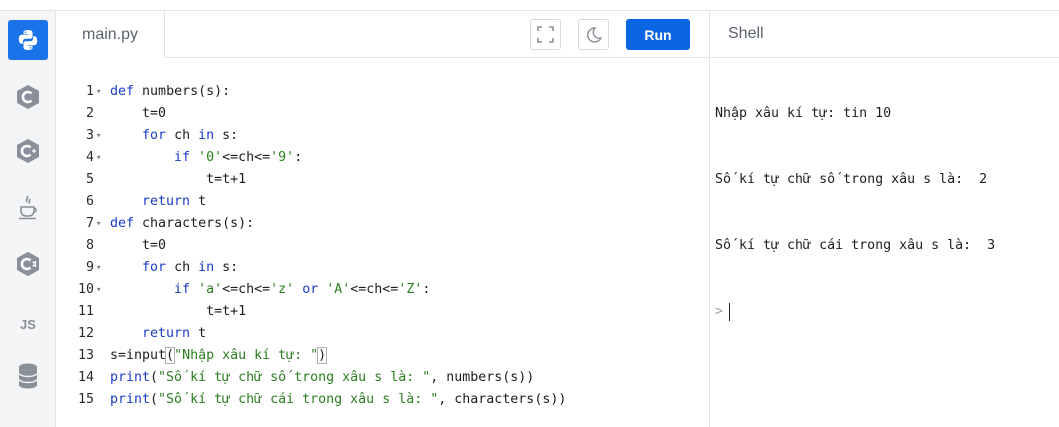 This screenshot has width=1059, height=427. I want to click on language-sidebar: JS, so click(28, 219).